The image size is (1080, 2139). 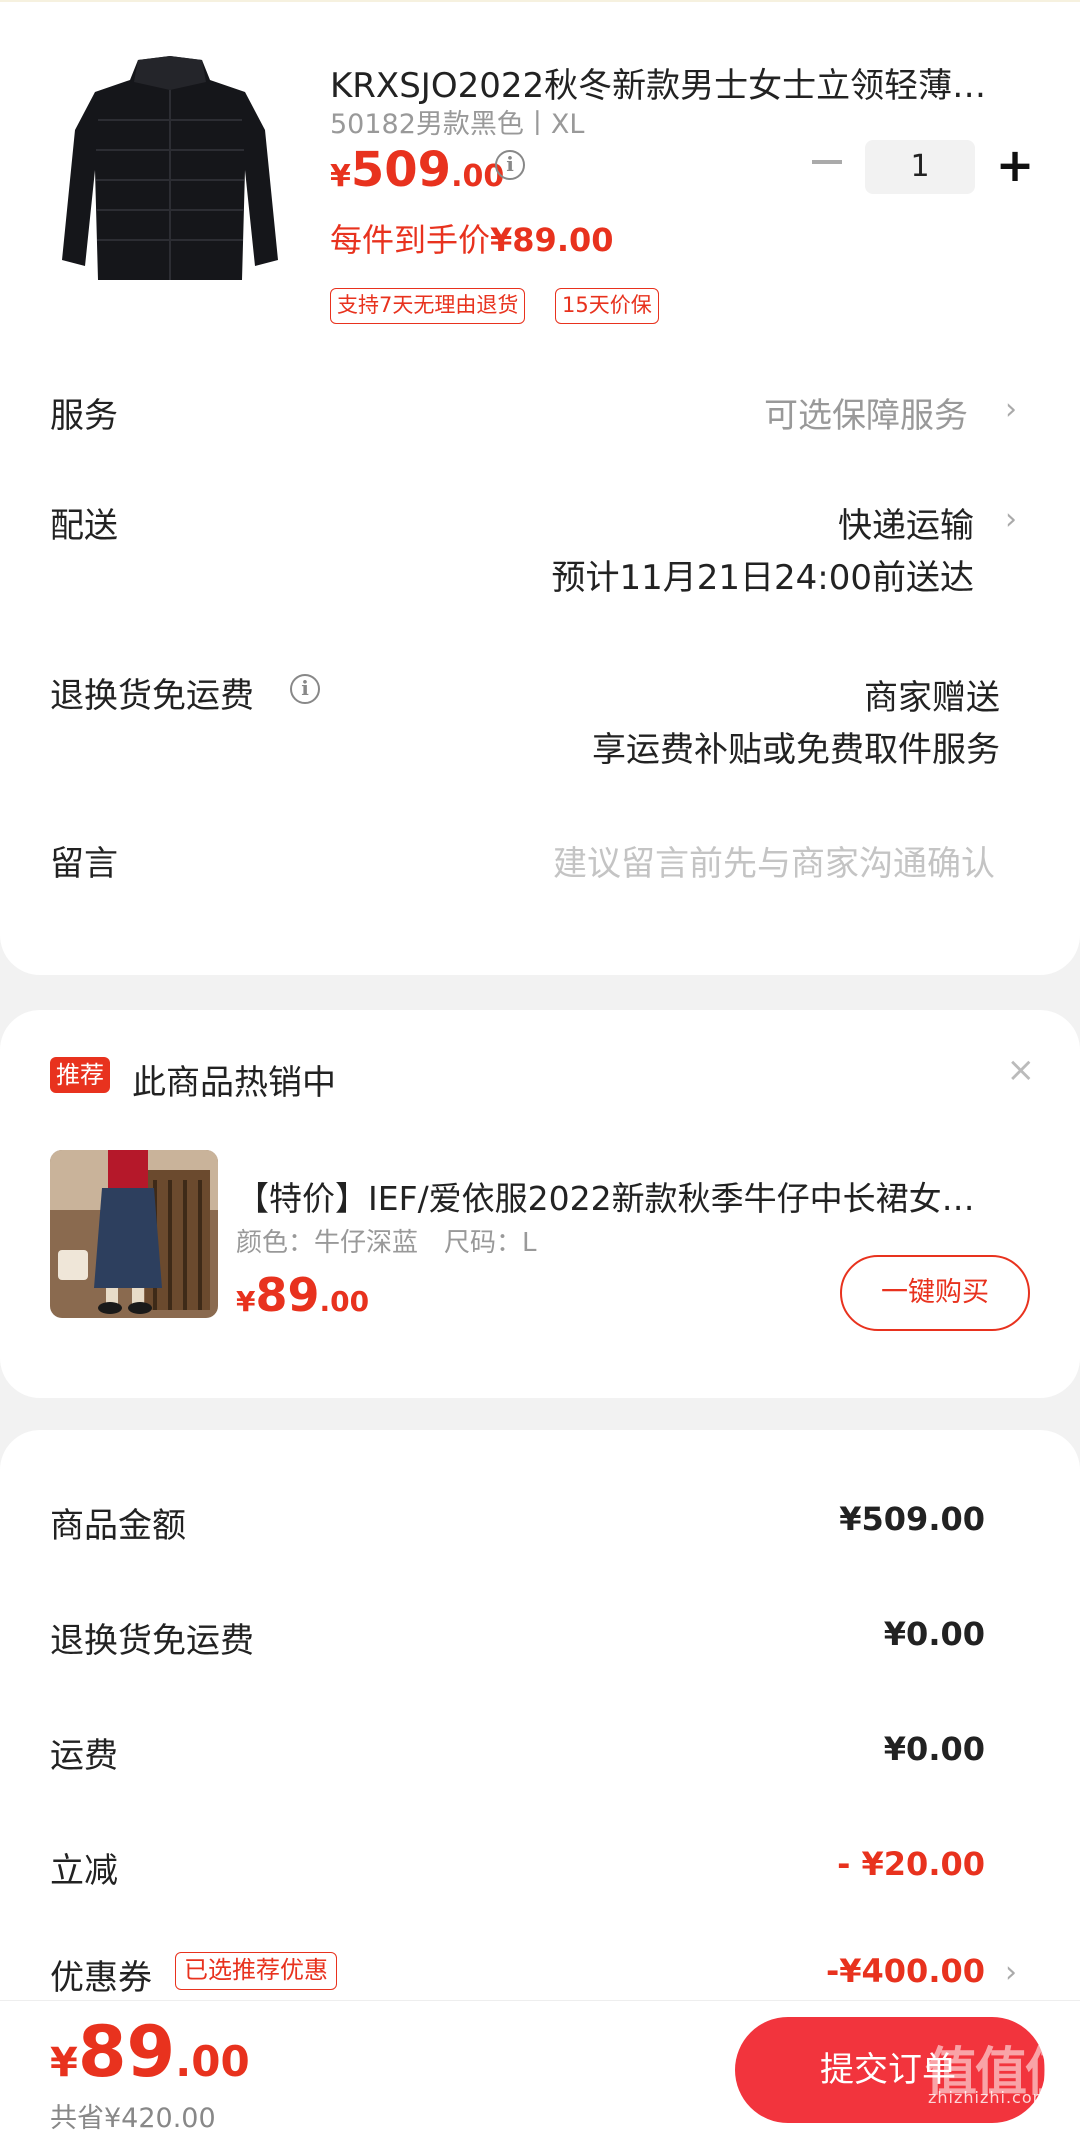 What do you see at coordinates (152, 1641) in the screenshot?
I see `return-fee-label: 退换货免运费` at bounding box center [152, 1641].